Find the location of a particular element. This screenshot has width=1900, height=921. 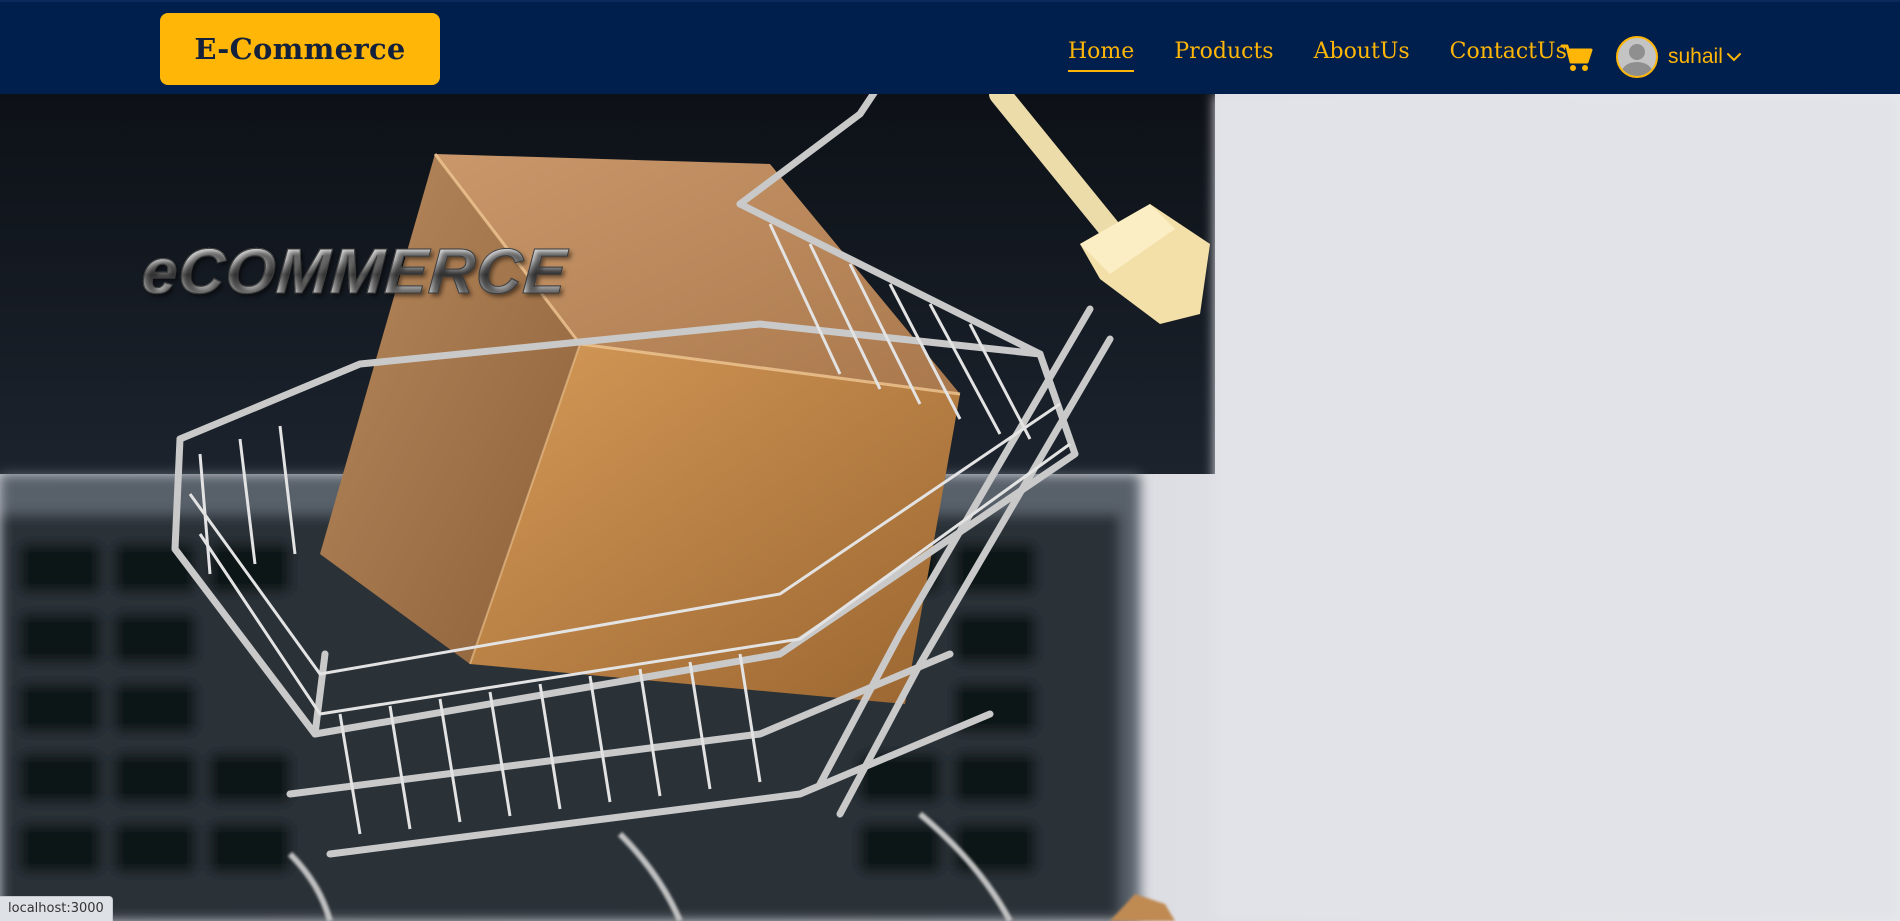

main-nav: Home Products AboutUs ContactUs is located at coordinates (1337, 55).